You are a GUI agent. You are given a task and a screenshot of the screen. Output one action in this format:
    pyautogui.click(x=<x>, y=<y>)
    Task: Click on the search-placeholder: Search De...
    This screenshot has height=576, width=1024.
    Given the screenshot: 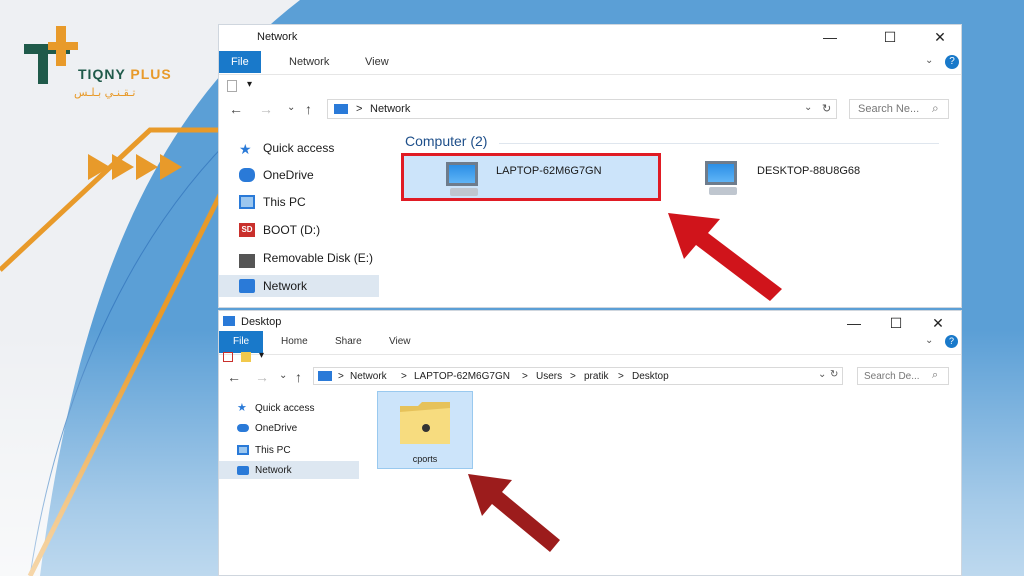 What is the action you would take?
    pyautogui.click(x=892, y=376)
    